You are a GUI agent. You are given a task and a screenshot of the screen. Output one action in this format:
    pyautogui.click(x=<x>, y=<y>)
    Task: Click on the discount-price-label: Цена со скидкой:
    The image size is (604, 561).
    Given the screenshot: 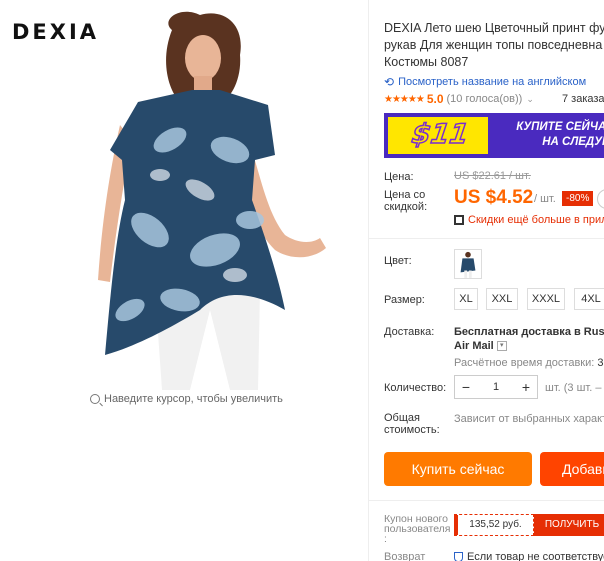 What is the action you would take?
    pyautogui.click(x=405, y=201)
    